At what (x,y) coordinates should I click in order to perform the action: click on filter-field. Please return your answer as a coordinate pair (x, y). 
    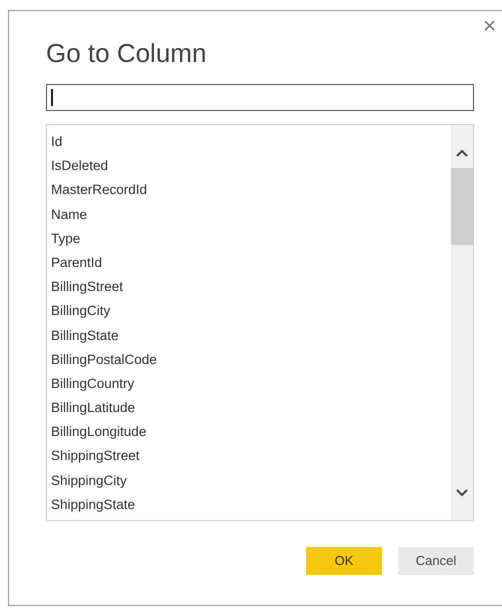
    Looking at the image, I should click on (260, 97).